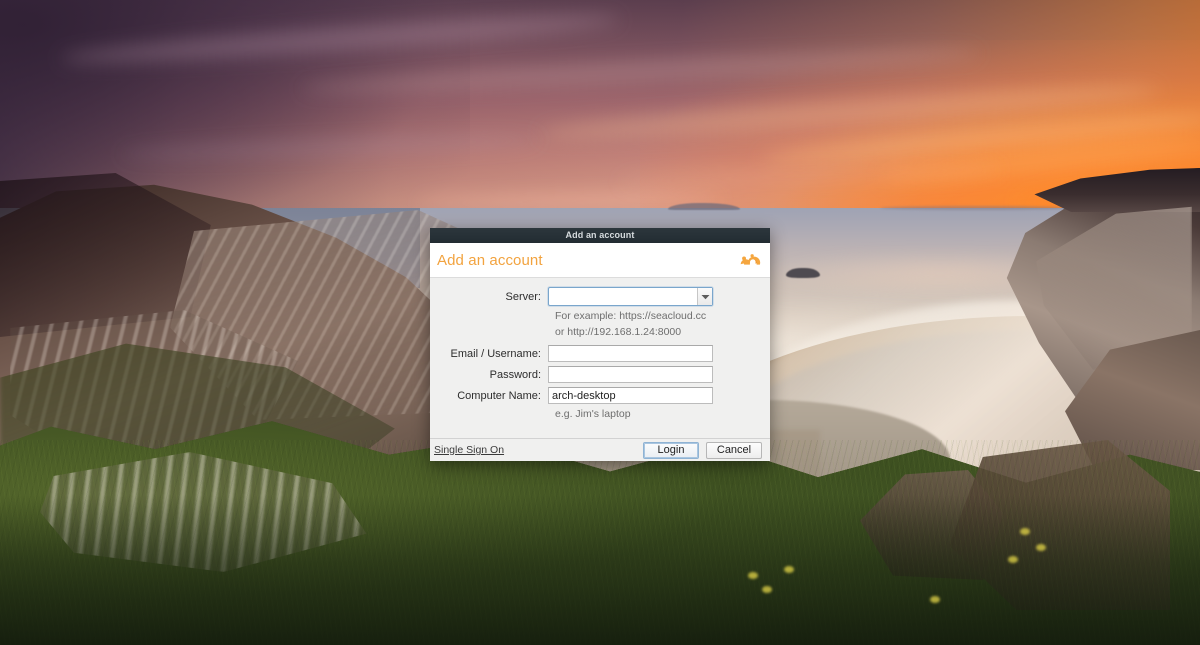  I want to click on sea-rock, so click(803, 273).